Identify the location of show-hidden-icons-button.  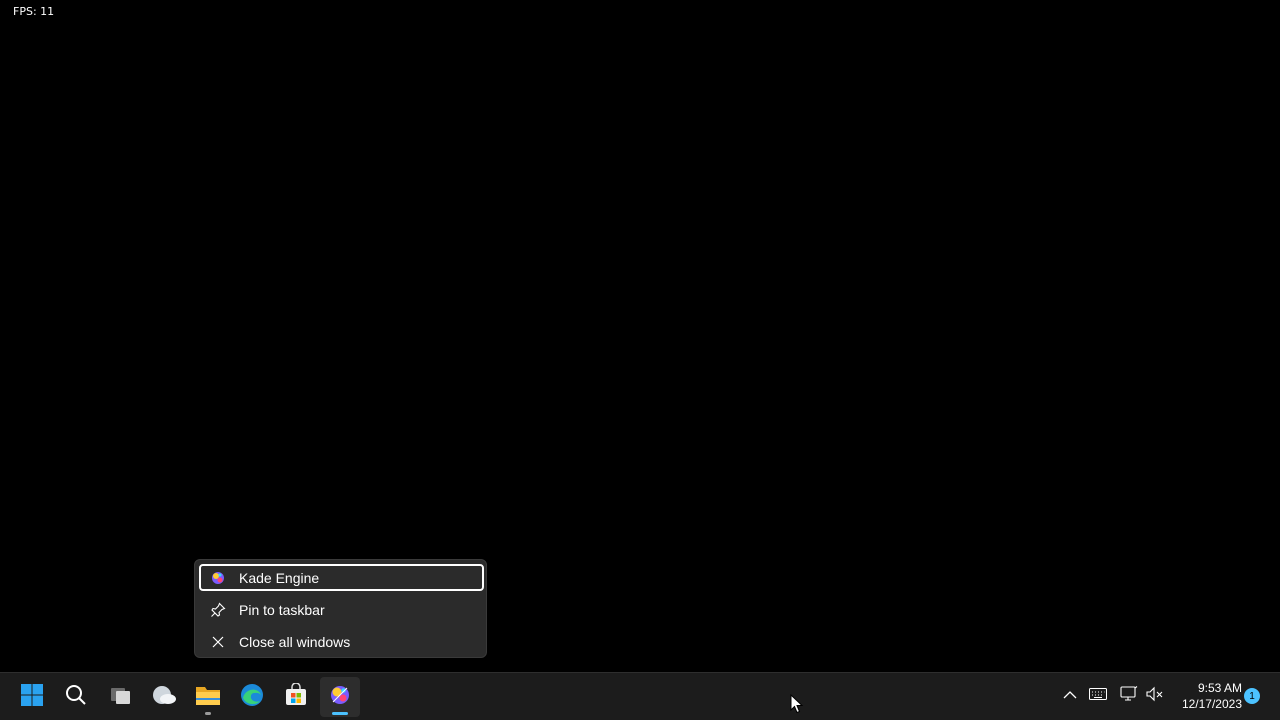
(1070, 696).